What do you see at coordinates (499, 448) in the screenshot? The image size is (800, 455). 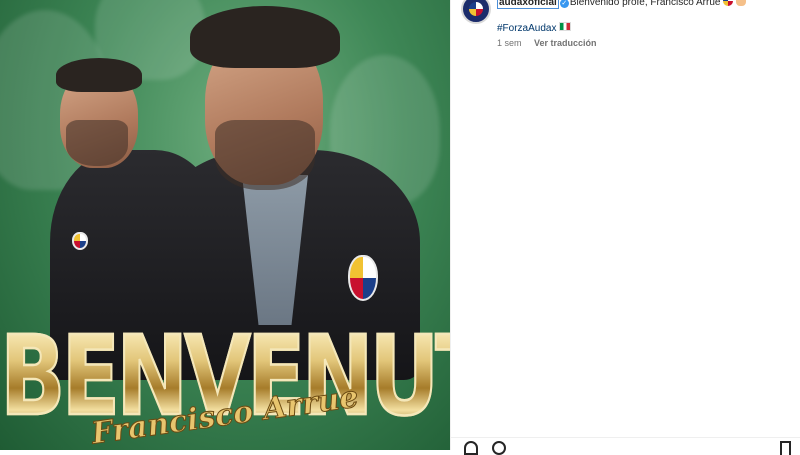 I see `comment-icon` at bounding box center [499, 448].